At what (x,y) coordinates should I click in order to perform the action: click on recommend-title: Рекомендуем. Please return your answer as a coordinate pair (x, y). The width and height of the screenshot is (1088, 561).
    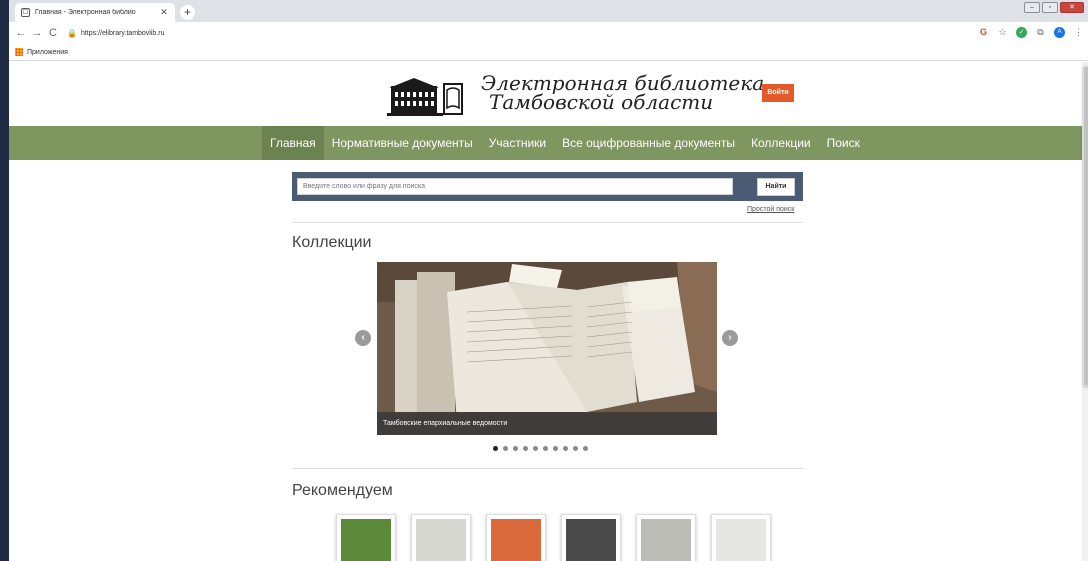
    Looking at the image, I should click on (342, 490).